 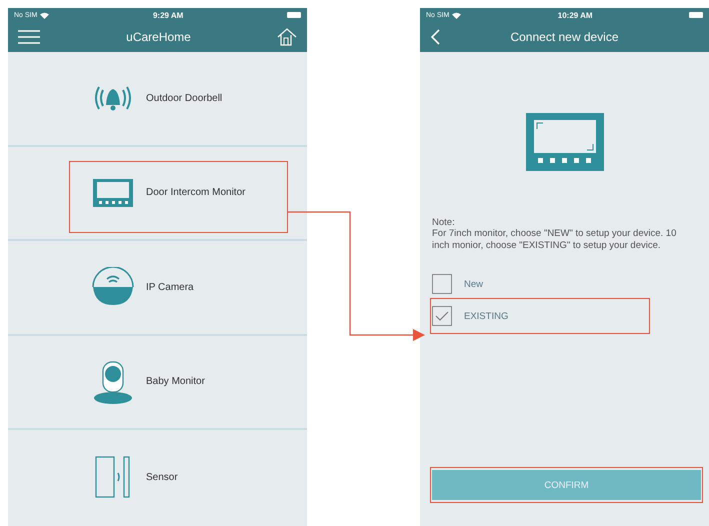 What do you see at coordinates (162, 477) in the screenshot?
I see `device-label: Sensor` at bounding box center [162, 477].